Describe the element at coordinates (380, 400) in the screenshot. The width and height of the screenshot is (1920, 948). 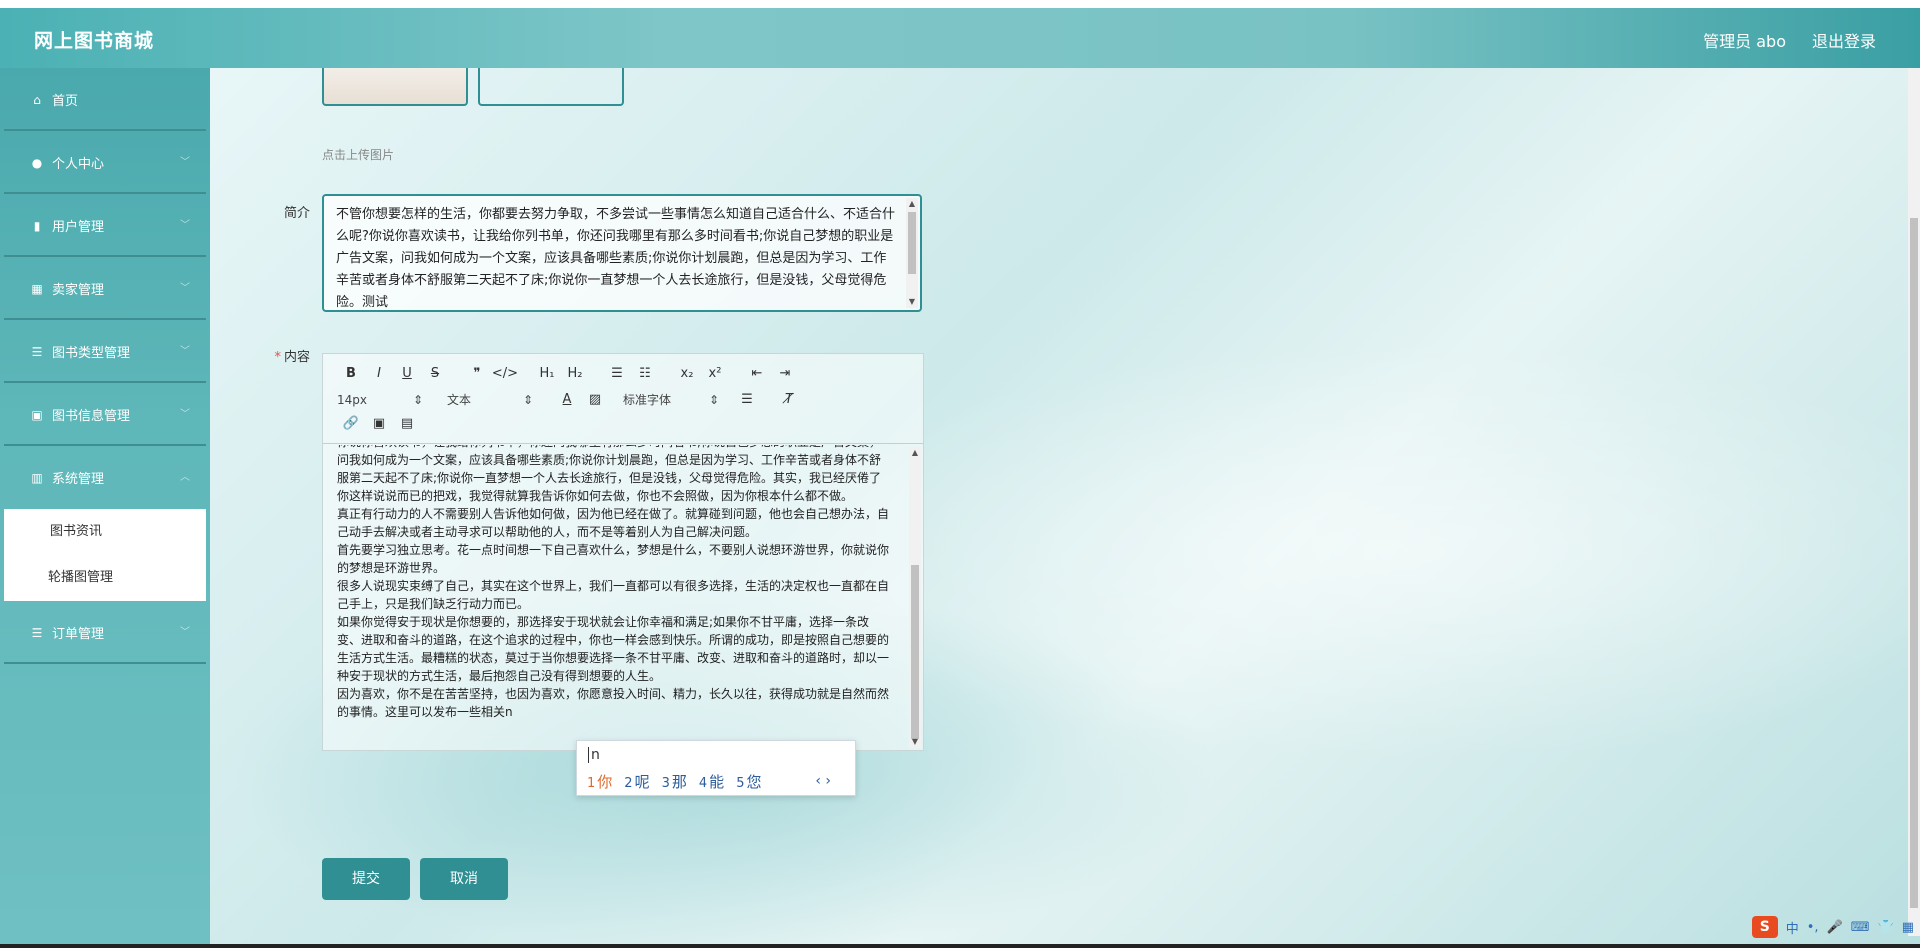
I see `font-size-select: 14px ⇕` at that location.